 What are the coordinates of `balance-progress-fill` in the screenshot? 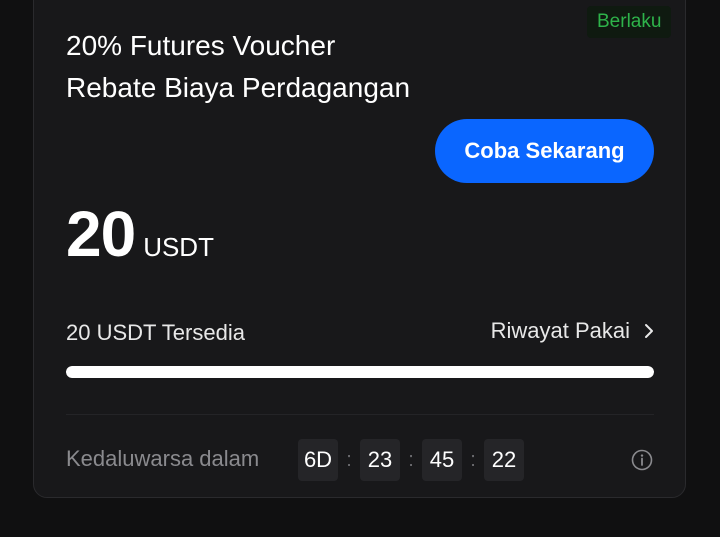 It's located at (360, 372).